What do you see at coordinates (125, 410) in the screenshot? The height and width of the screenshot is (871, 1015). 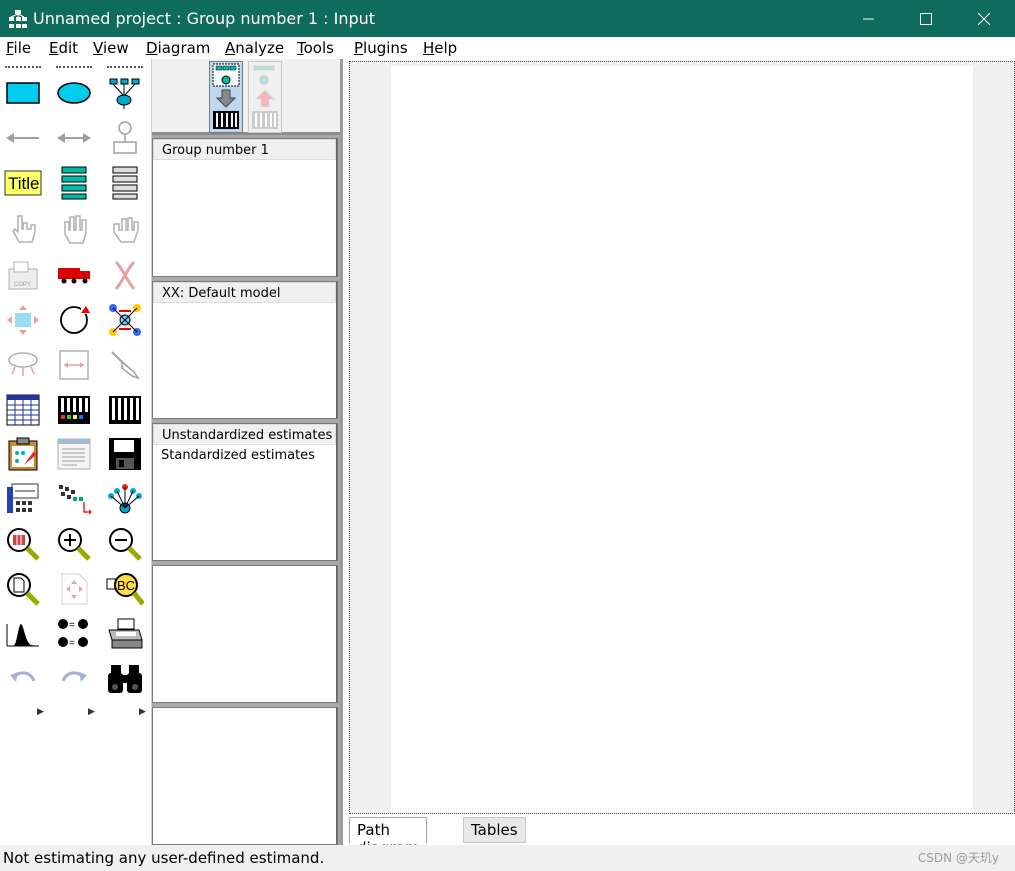 I see `calculate-estimates-icon` at bounding box center [125, 410].